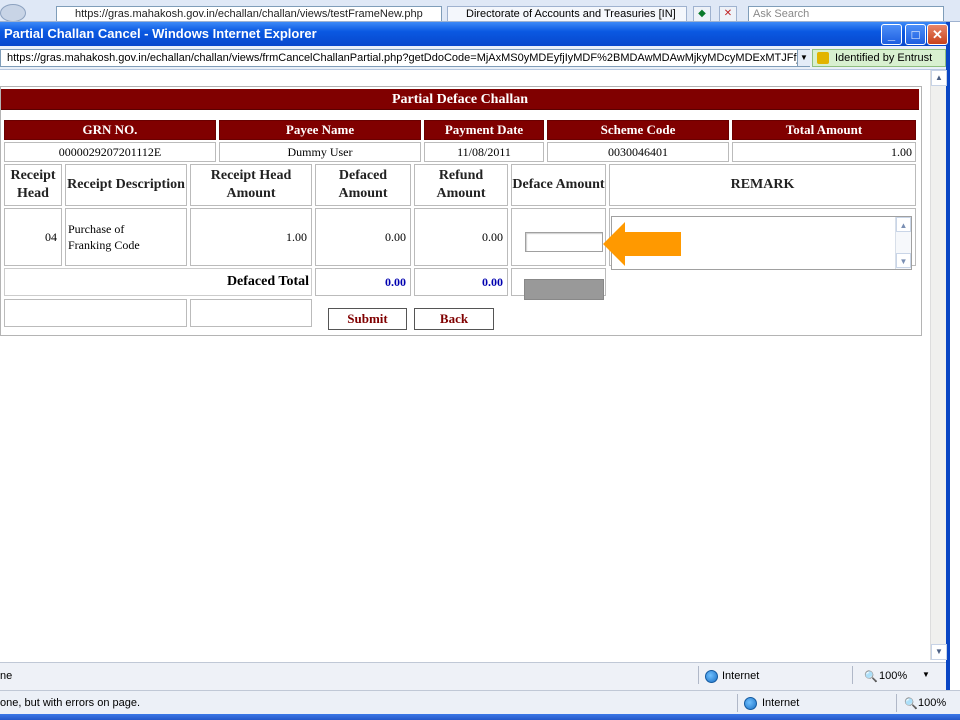 The height and width of the screenshot is (720, 960). What do you see at coordinates (126, 185) in the screenshot?
I see `receipt-description-header: Receipt Description` at bounding box center [126, 185].